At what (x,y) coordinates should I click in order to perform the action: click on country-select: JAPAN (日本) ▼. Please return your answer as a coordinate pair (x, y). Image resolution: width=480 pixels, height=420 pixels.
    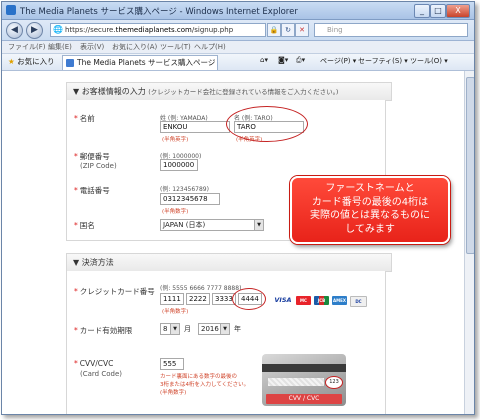
    Looking at the image, I should click on (212, 225).